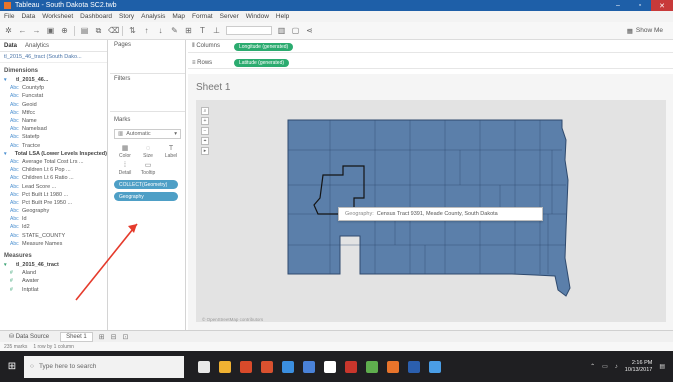 The height and width of the screenshot is (382, 673). I want to click on sort-ascending-icon: ↑, so click(146, 30).